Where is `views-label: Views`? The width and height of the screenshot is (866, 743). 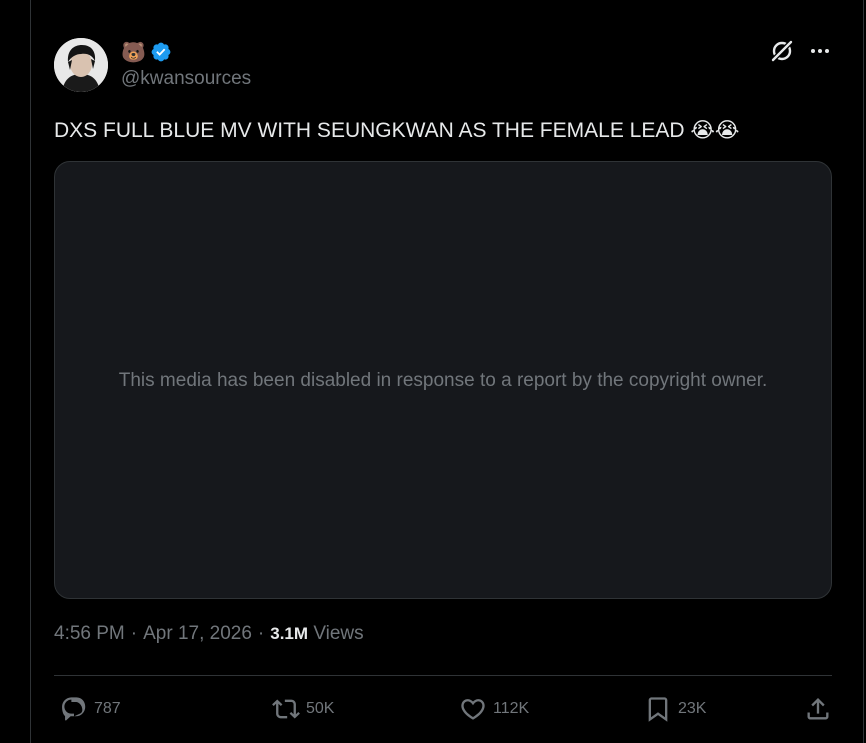 views-label: Views is located at coordinates (338, 633).